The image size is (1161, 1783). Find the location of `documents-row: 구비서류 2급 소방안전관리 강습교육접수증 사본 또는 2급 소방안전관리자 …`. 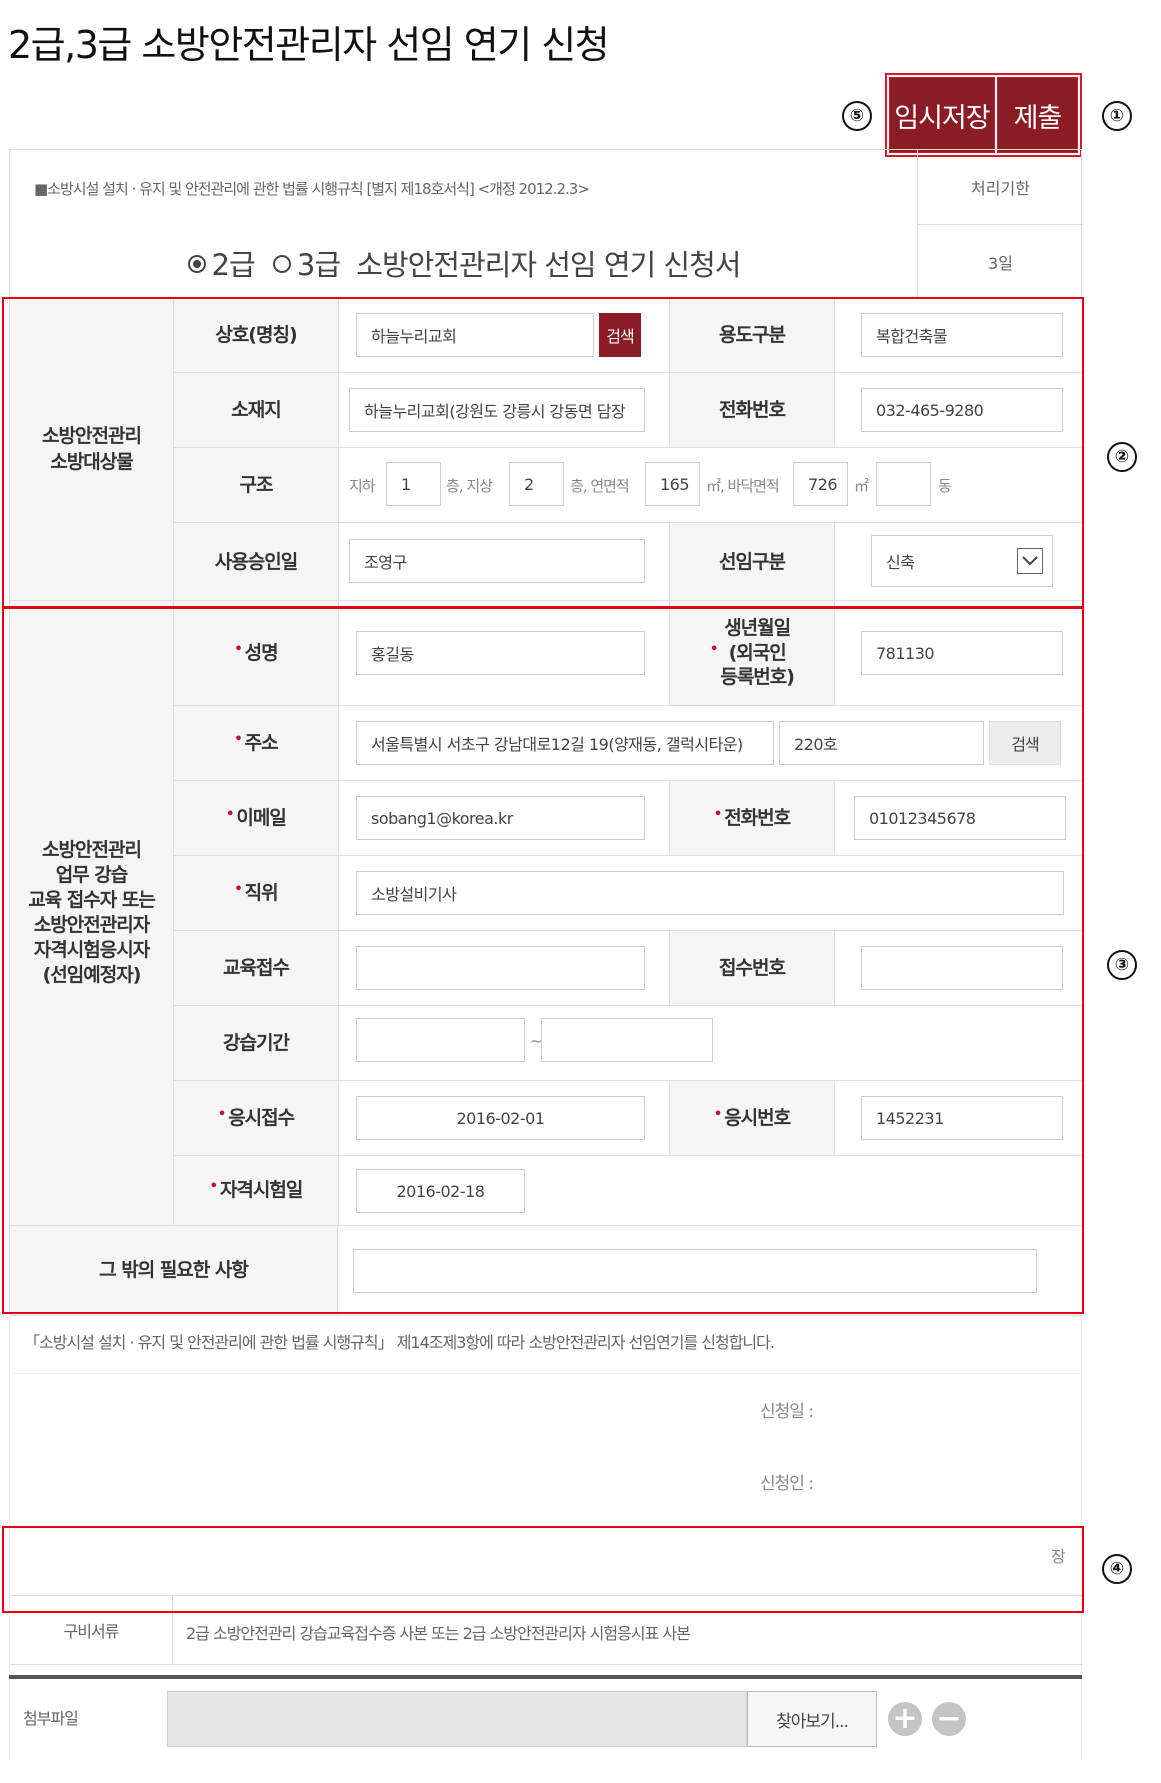

documents-row: 구비서류 2급 소방안전관리 강습교육접수증 사본 또는 2급 소방안전관리자 … is located at coordinates (546, 1630).